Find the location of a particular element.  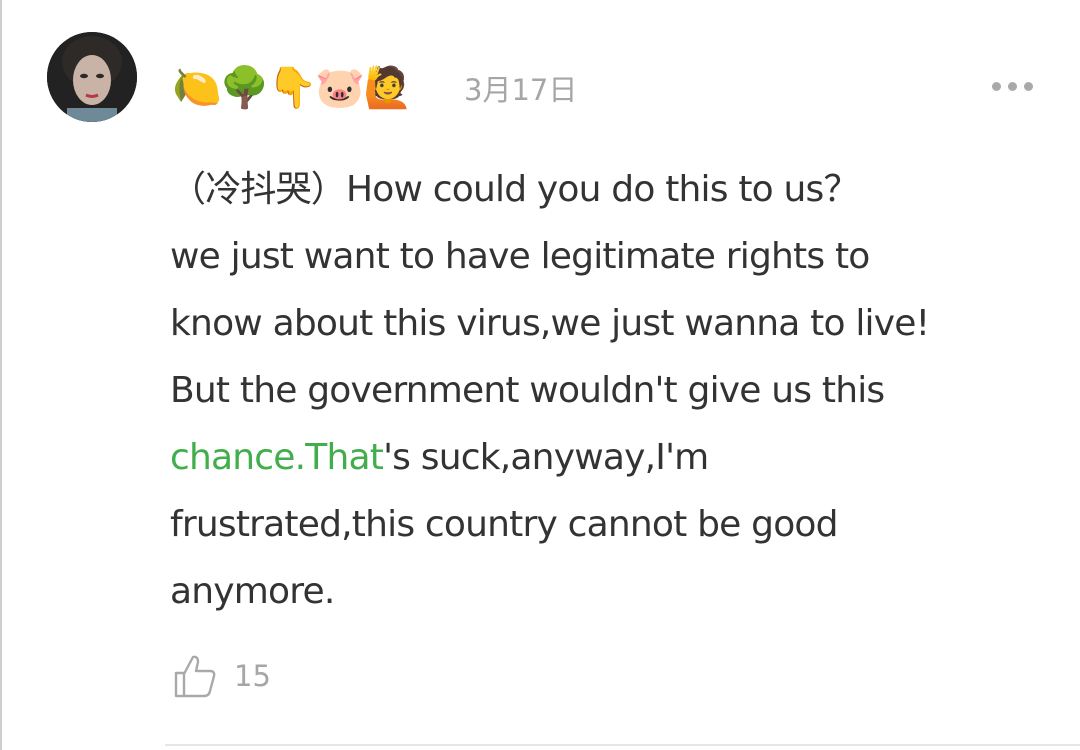

comment-line: （冷抖哭）How could you do this to us？ is located at coordinates (515, 189).